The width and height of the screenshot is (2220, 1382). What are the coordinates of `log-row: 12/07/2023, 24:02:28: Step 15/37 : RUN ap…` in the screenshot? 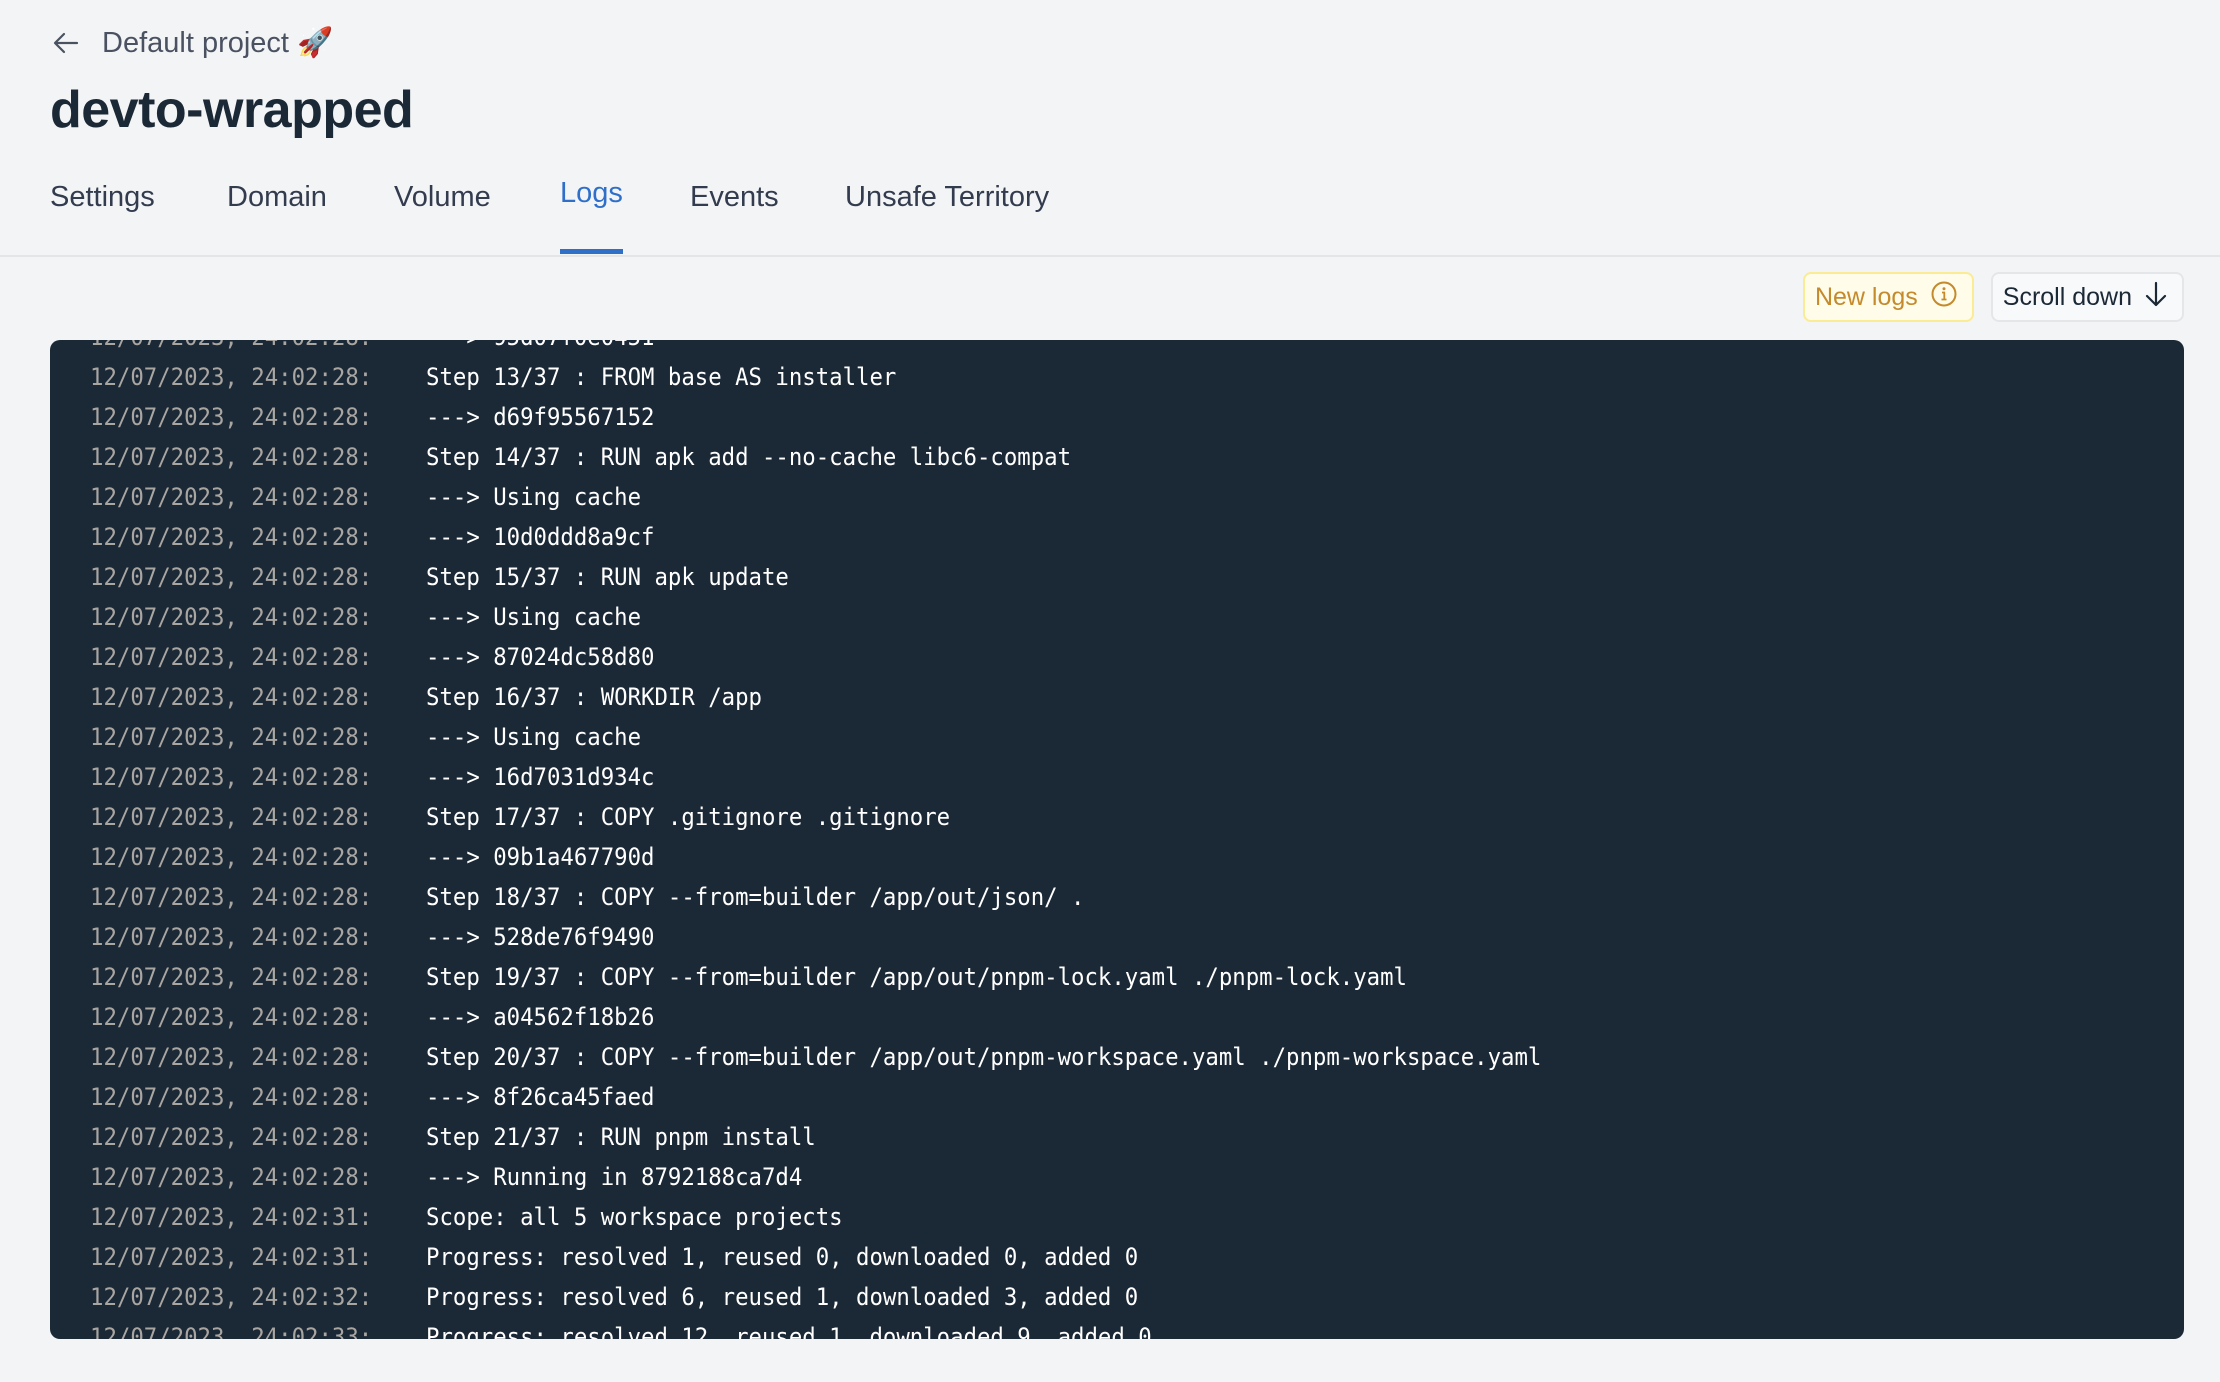 It's located at (857, 577).